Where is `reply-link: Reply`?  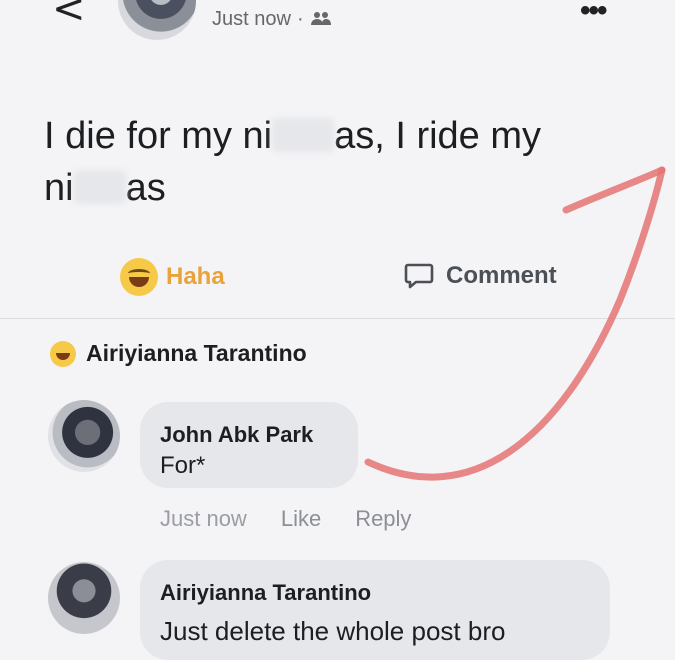
reply-link: Reply is located at coordinates (383, 519).